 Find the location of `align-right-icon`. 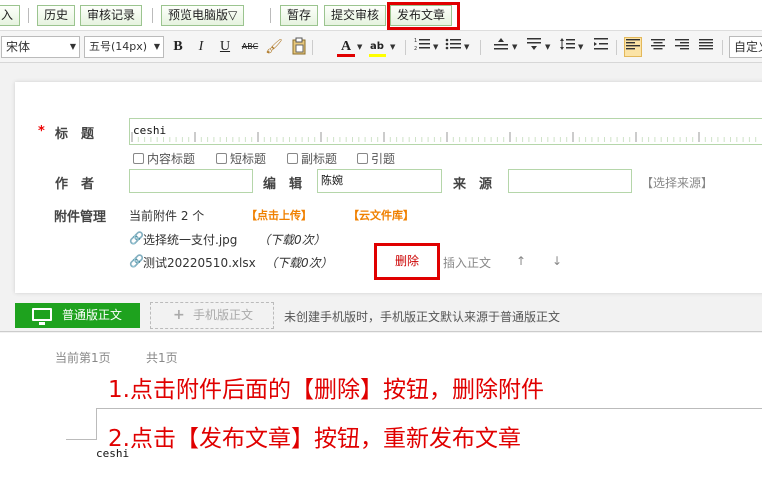

align-right-icon is located at coordinates (682, 47).